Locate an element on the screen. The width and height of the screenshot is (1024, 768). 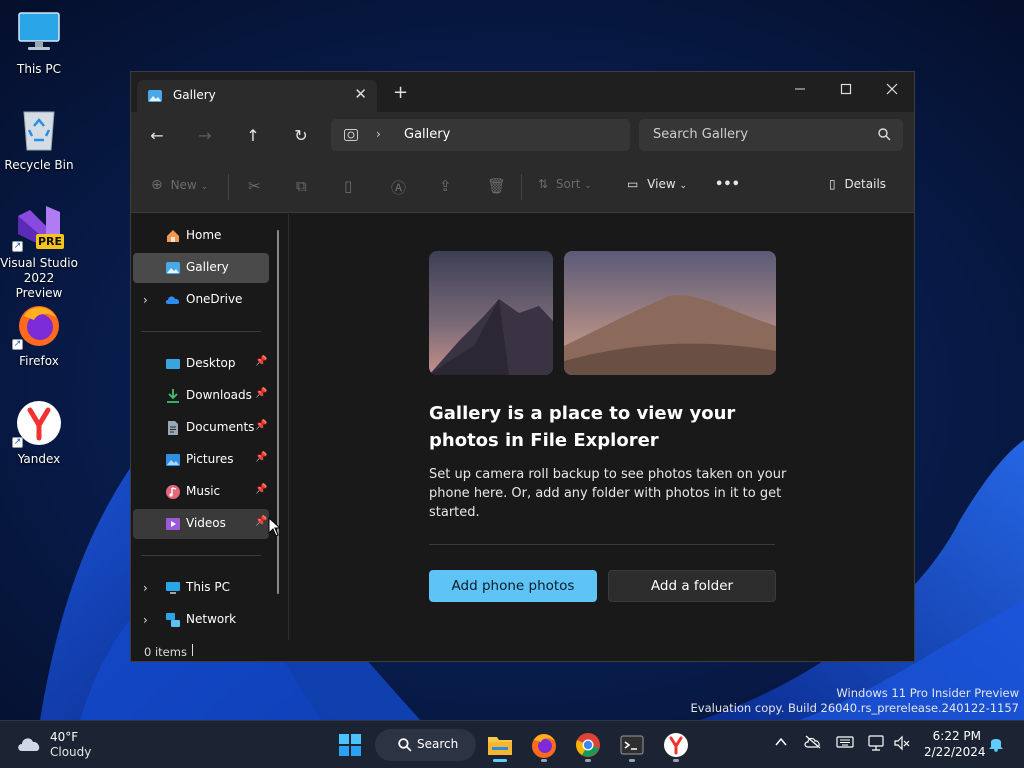
weather-temperature: 40°F is located at coordinates (64, 737).